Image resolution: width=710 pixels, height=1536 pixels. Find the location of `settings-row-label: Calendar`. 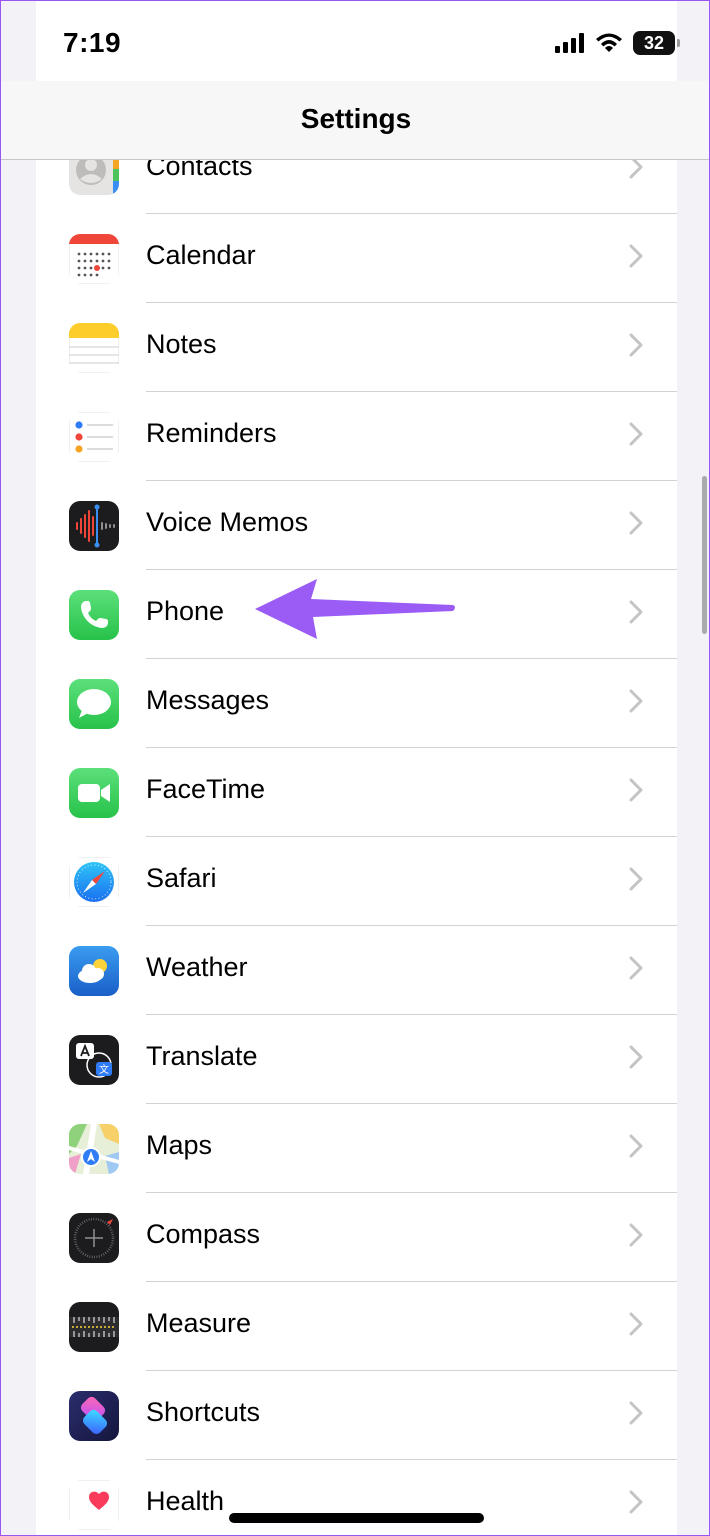

settings-row-label: Calendar is located at coordinates (201, 255).